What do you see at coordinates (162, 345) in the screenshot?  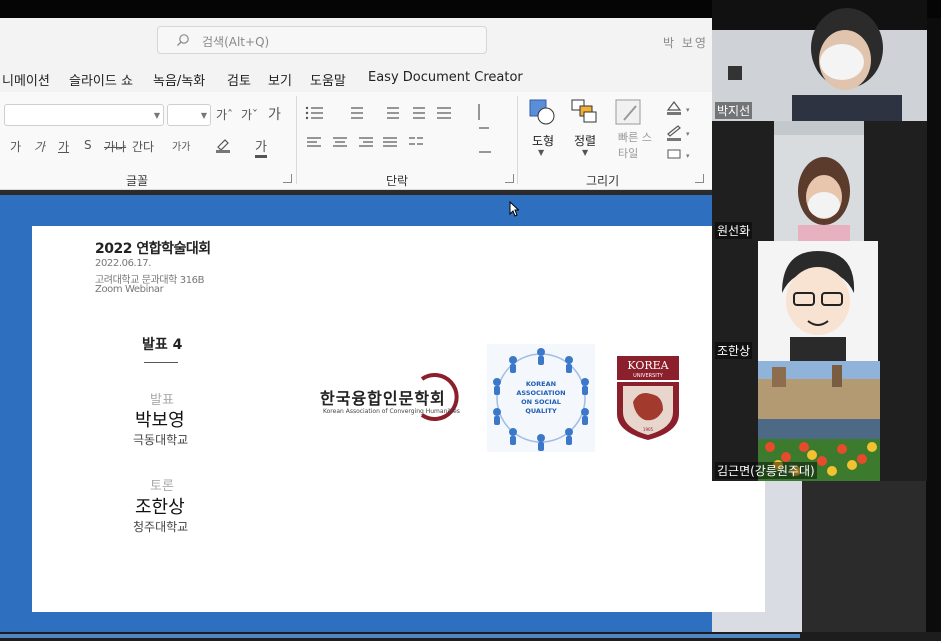 I see `talk-number: 발표 4` at bounding box center [162, 345].